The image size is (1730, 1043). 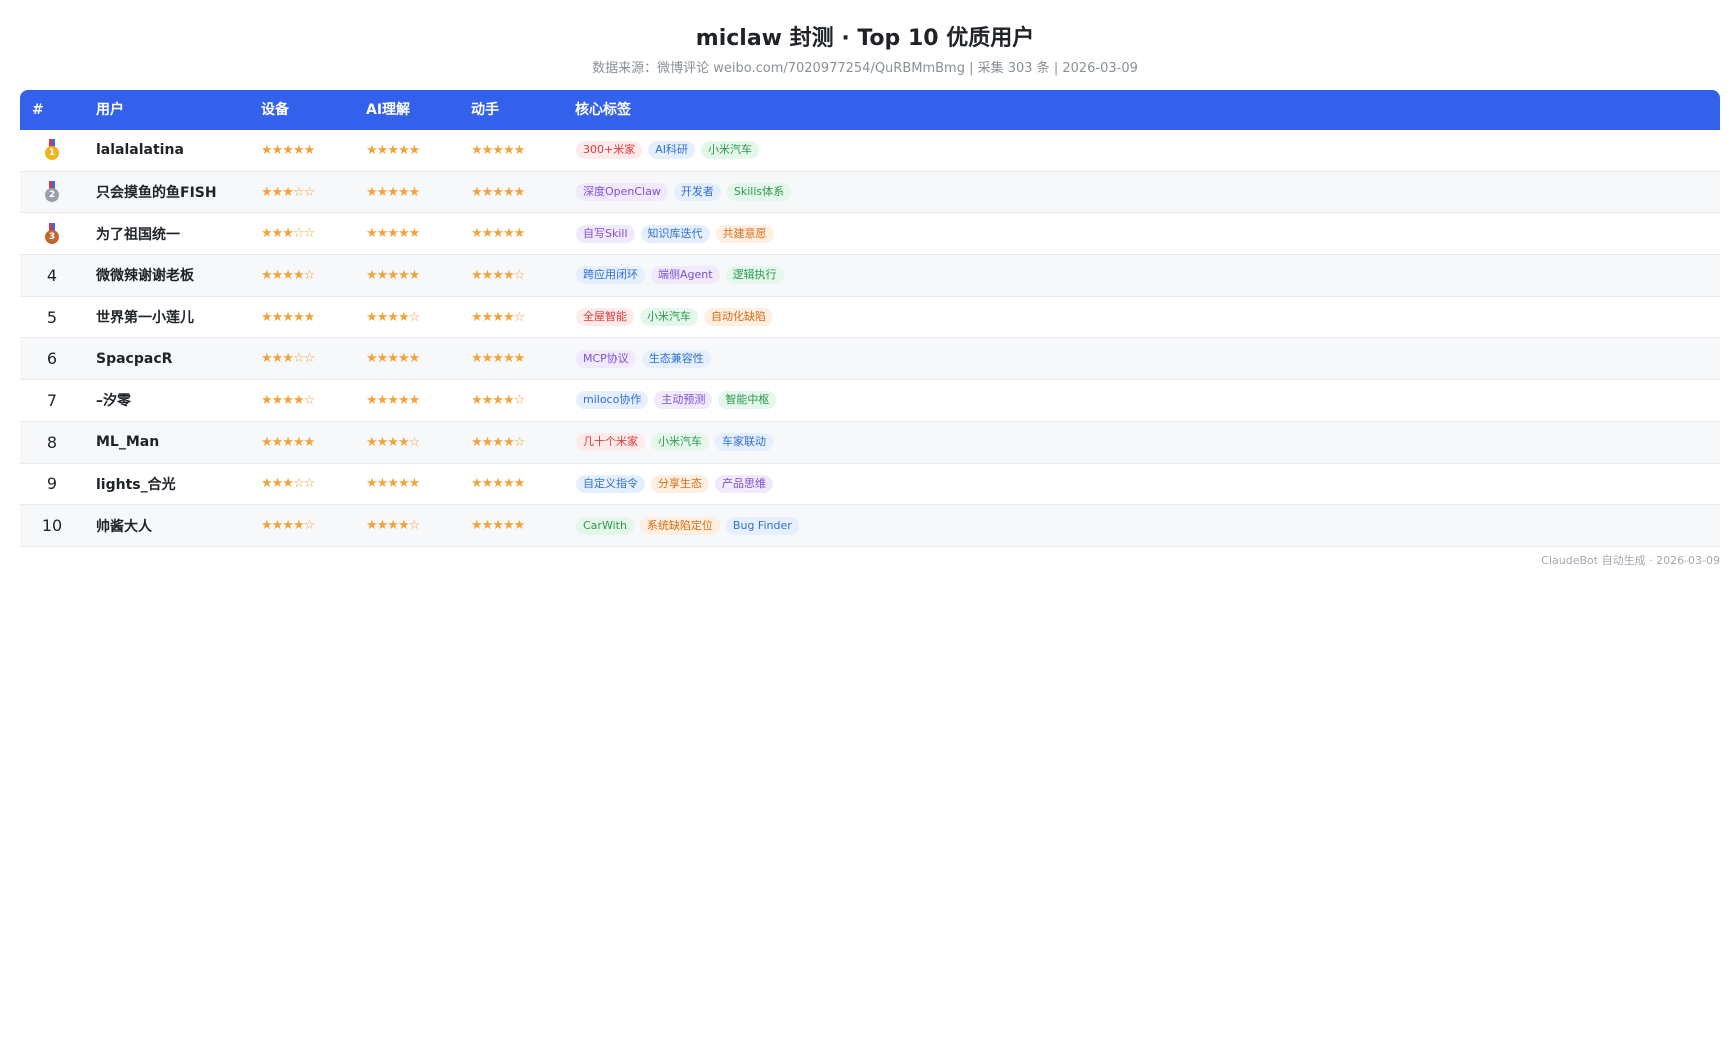 What do you see at coordinates (1026, 150) in the screenshot?
I see `tags-cell: 300+米家 AI科研 小米汽车` at bounding box center [1026, 150].